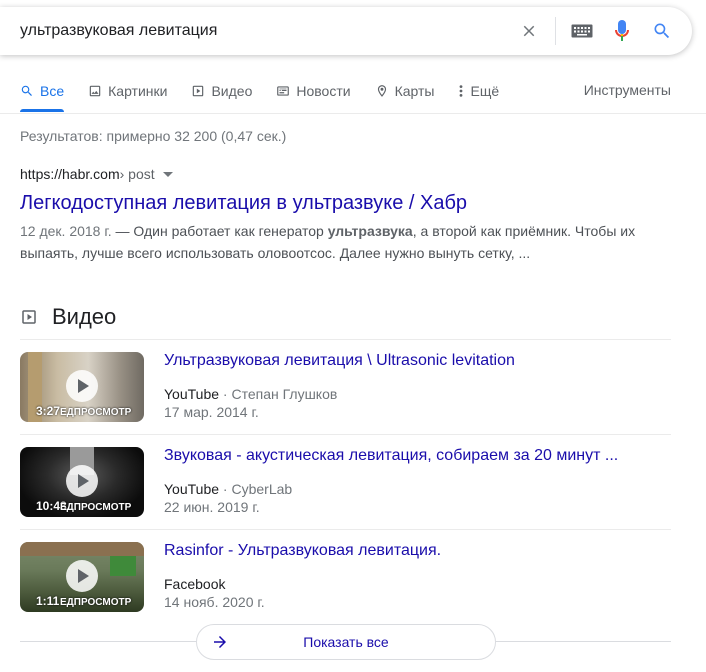 The image size is (706, 672). What do you see at coordinates (323, 91) in the screenshot?
I see `tab-label: Новости` at bounding box center [323, 91].